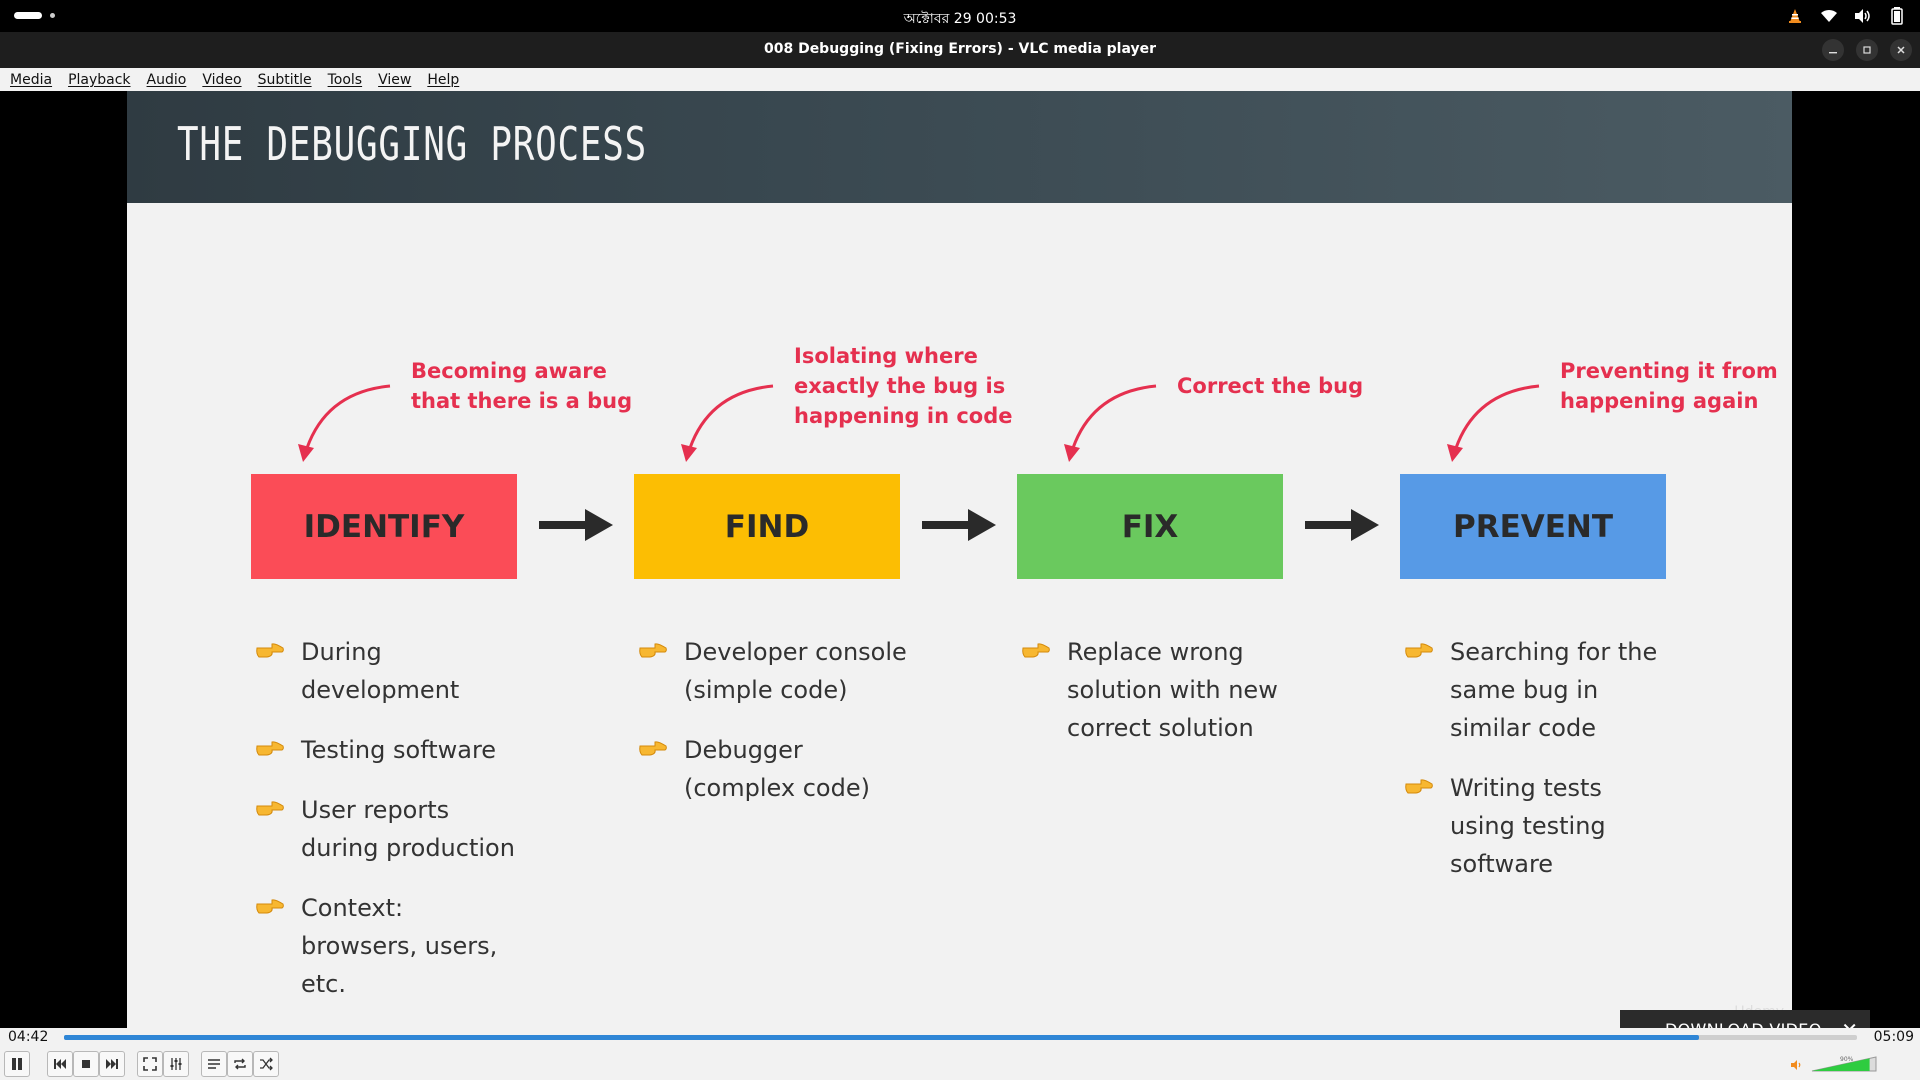 The height and width of the screenshot is (1080, 1920). I want to click on system-tray, so click(1846, 16).